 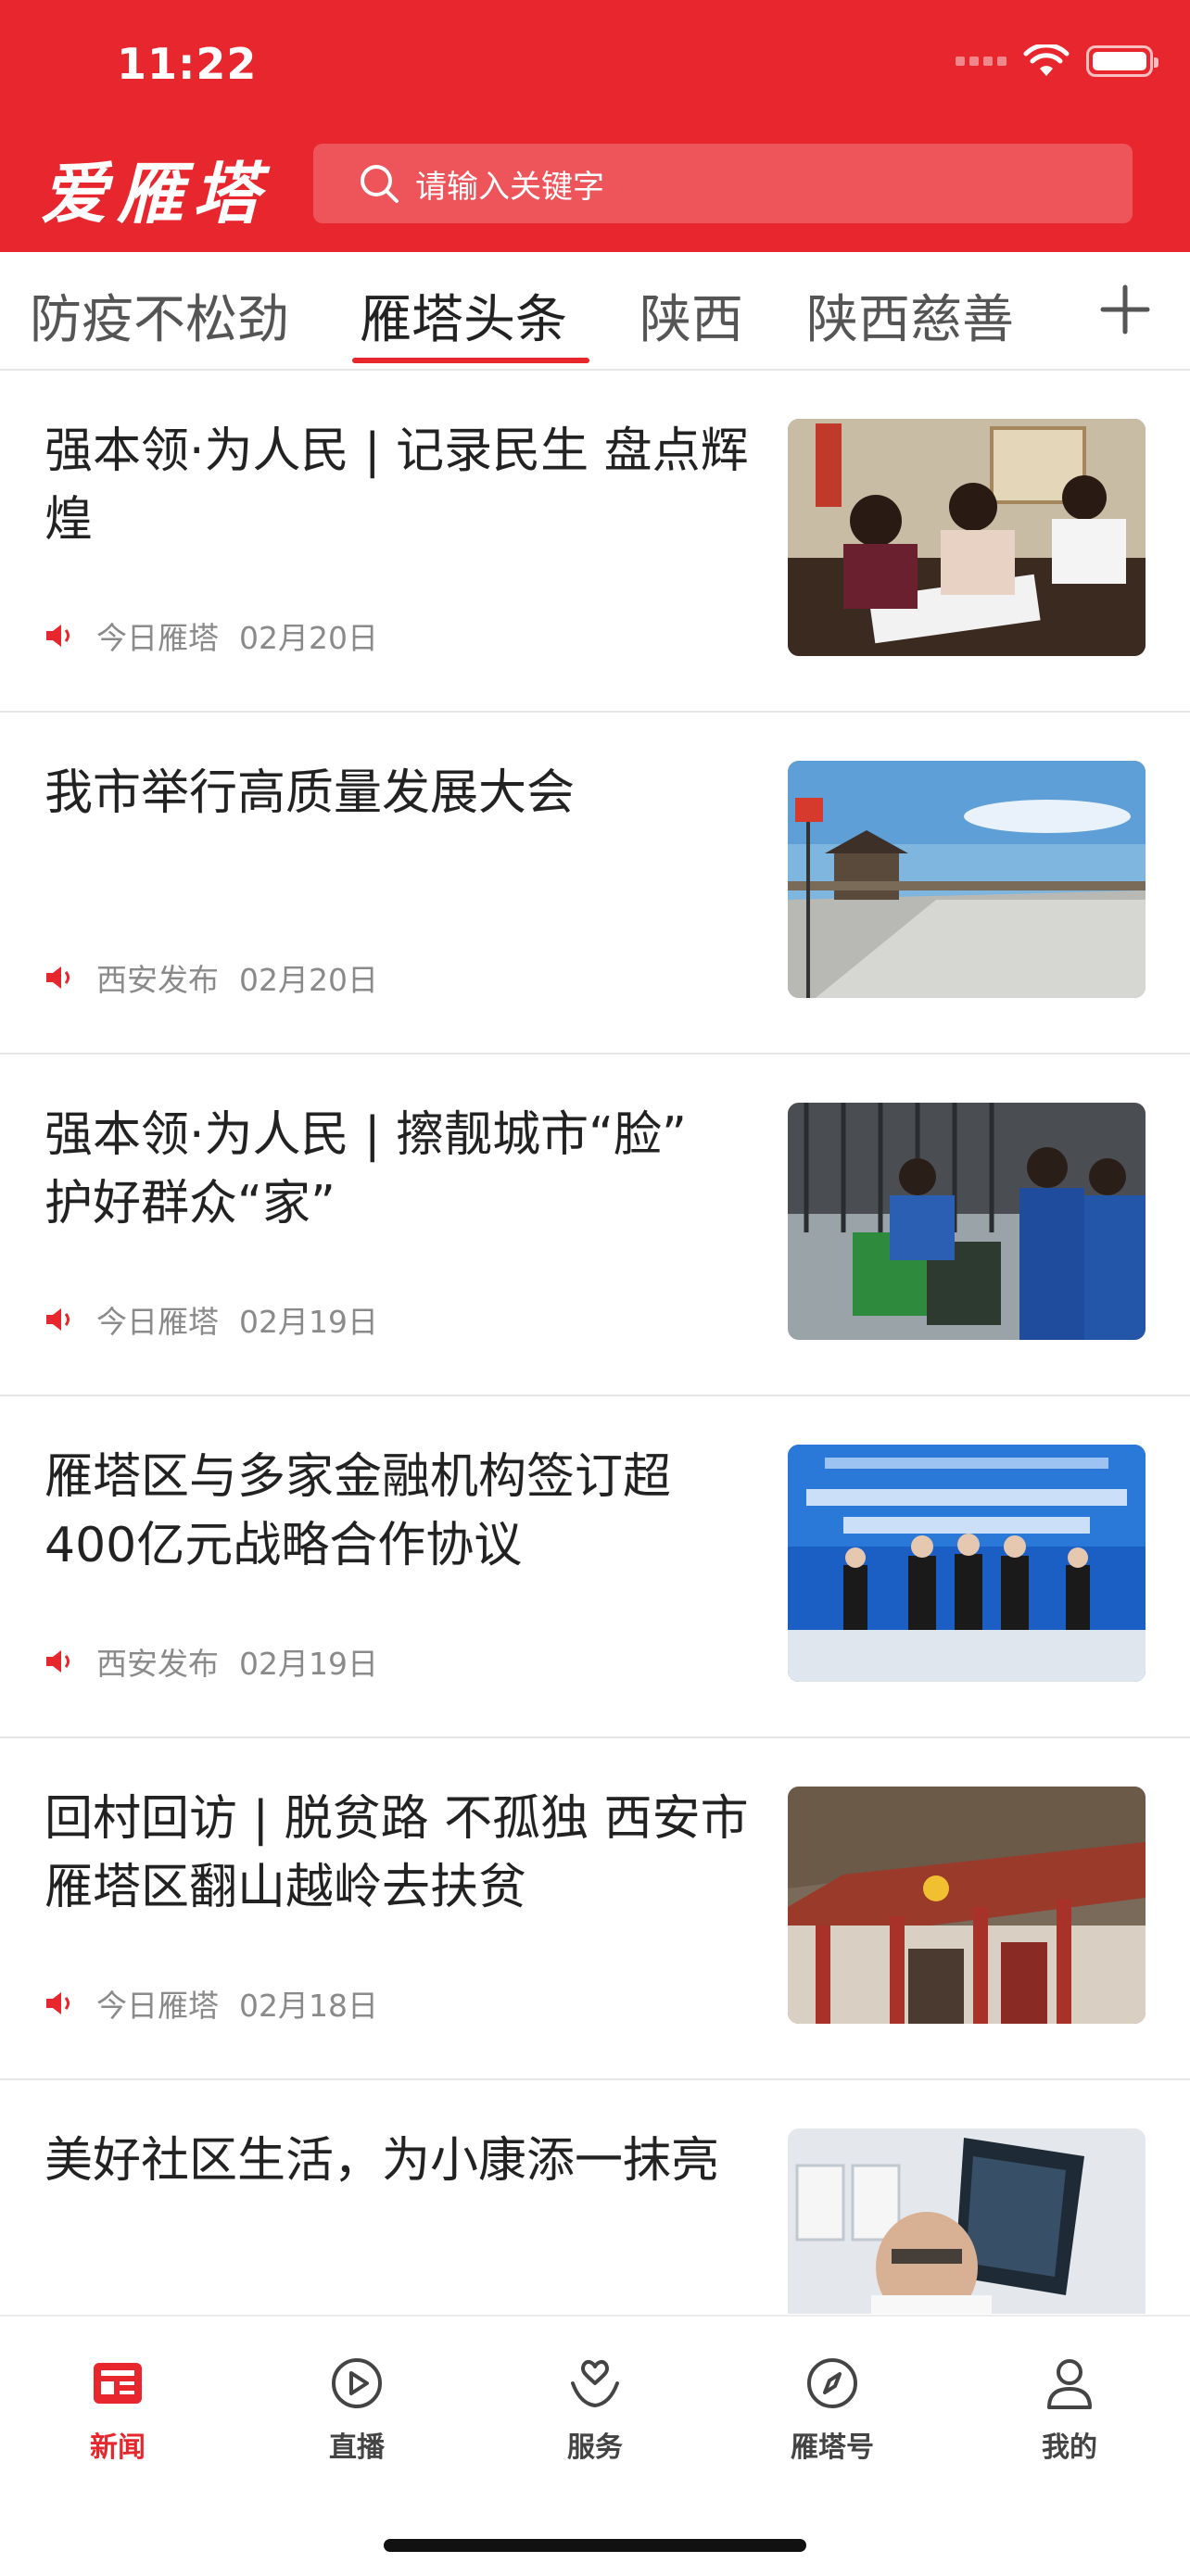 I want to click on search-placeholder: 请输入关键字, so click(x=509, y=187).